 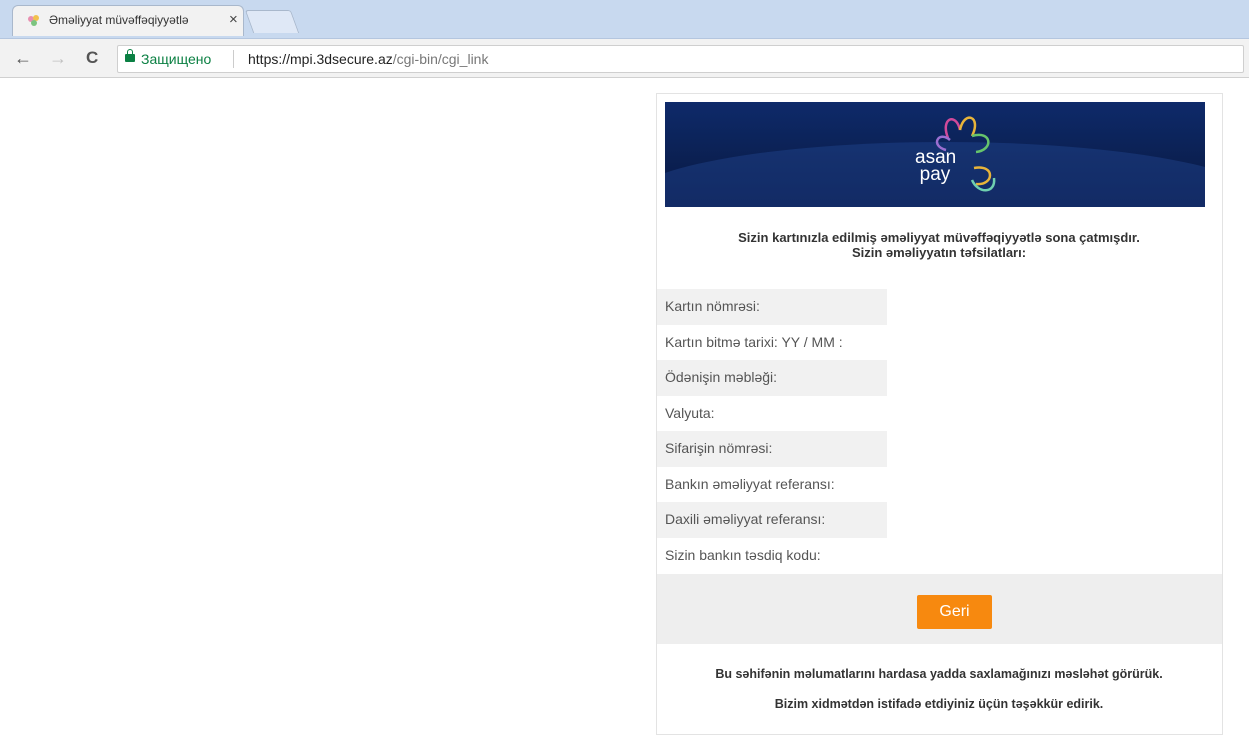 I want to click on detail-card-number: Kartın nömrəsi:, so click(x=772, y=307).